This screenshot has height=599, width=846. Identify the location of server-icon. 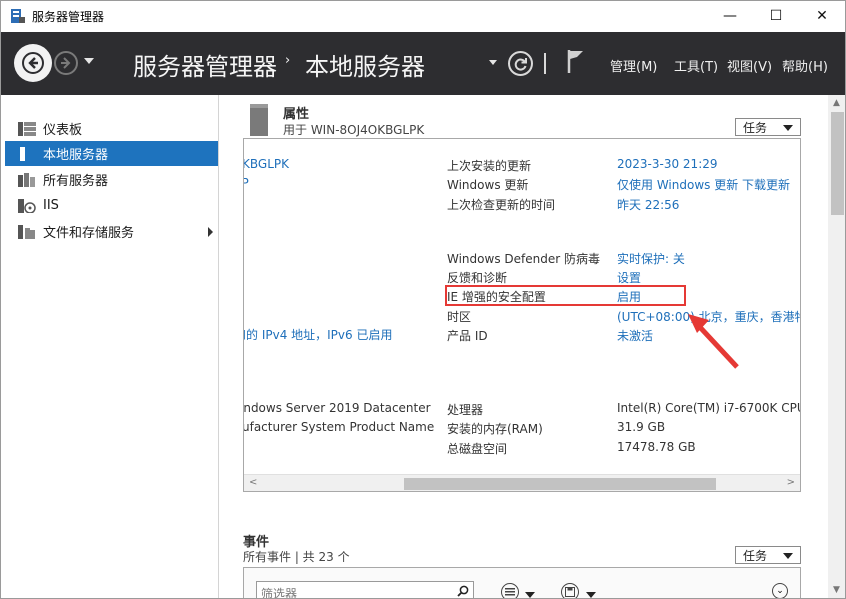
(22, 153).